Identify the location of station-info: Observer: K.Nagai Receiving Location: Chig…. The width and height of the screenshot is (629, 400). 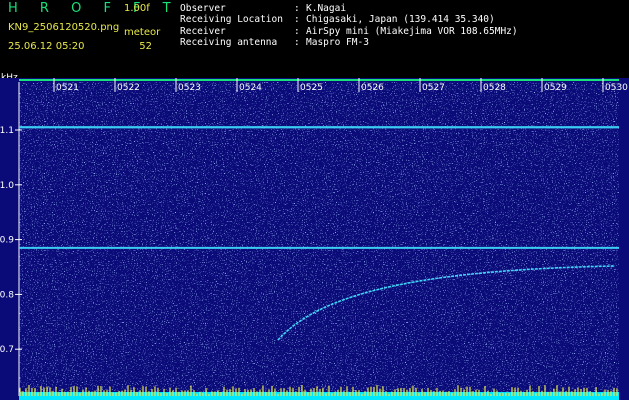
(349, 26).